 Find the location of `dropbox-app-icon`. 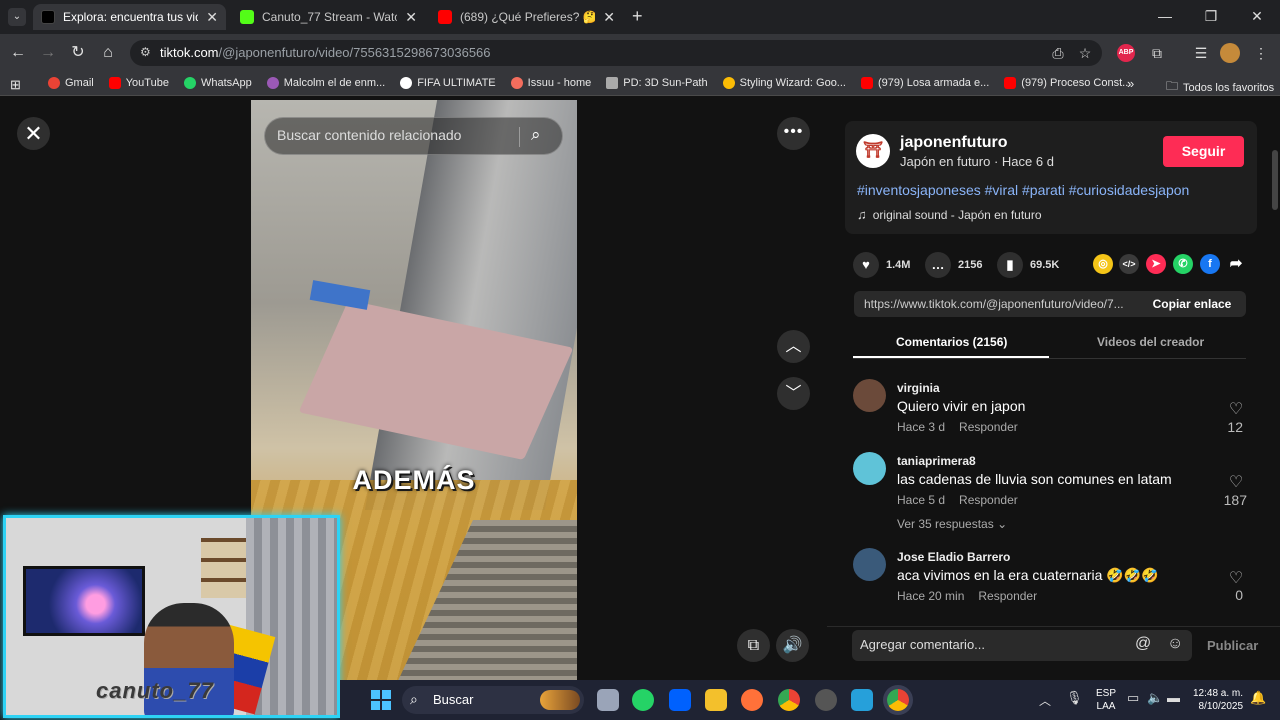

dropbox-app-icon is located at coordinates (680, 700).